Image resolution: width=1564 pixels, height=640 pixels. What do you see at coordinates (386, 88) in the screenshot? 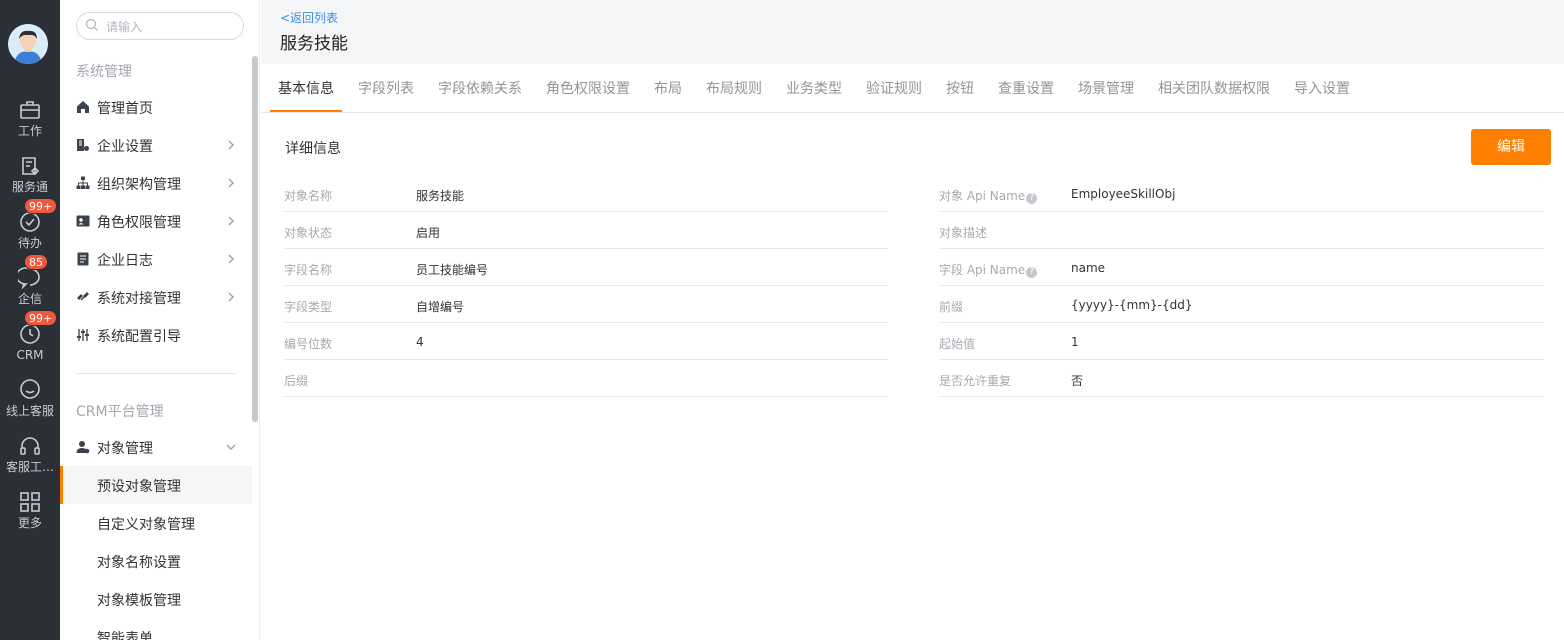
I see `tab-field-list: 字段列表` at bounding box center [386, 88].